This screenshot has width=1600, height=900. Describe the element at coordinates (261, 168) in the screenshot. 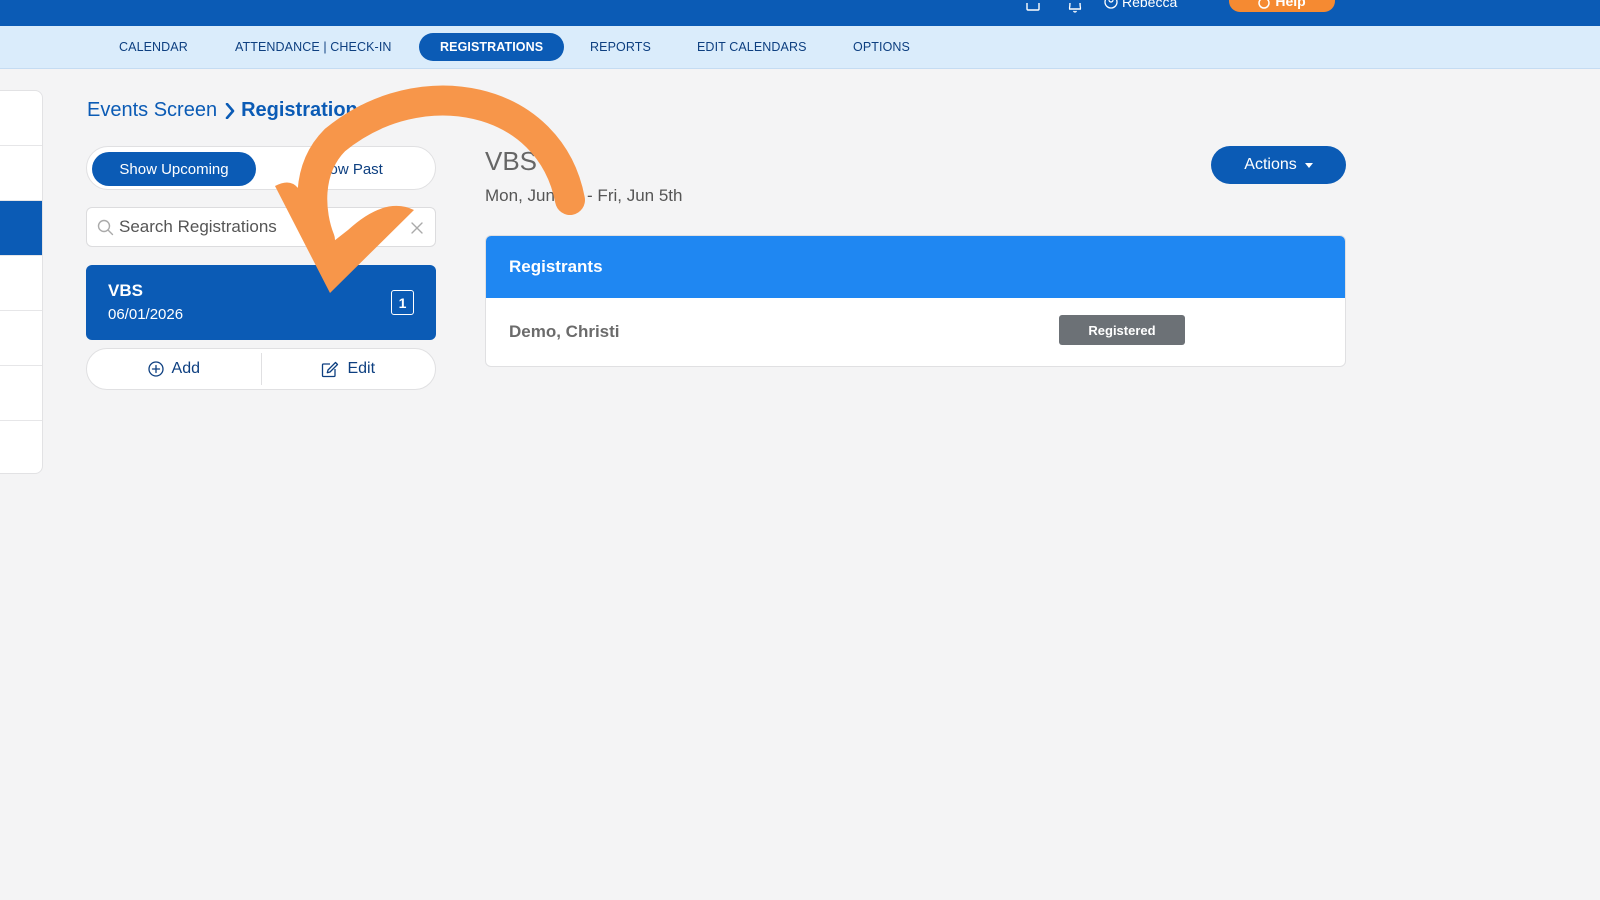

I see `event-filter-toggle: Show Upcoming Show Past` at that location.